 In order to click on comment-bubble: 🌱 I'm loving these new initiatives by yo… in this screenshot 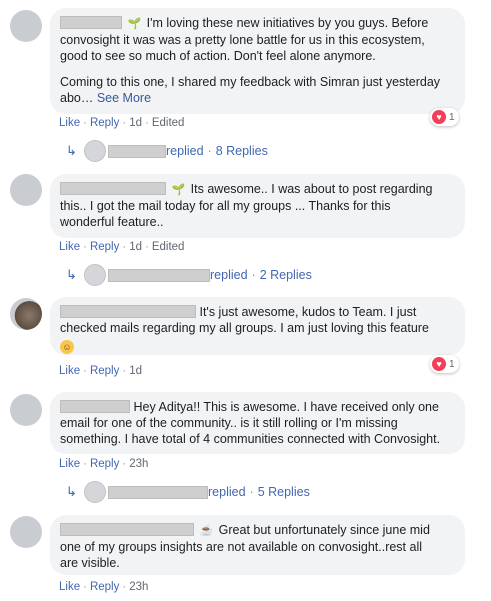, I will do `click(257, 61)`.